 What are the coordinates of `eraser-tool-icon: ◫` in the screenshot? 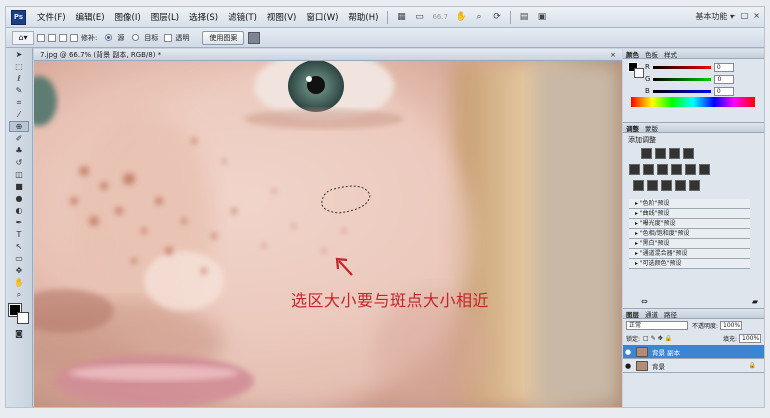 It's located at (19, 174).